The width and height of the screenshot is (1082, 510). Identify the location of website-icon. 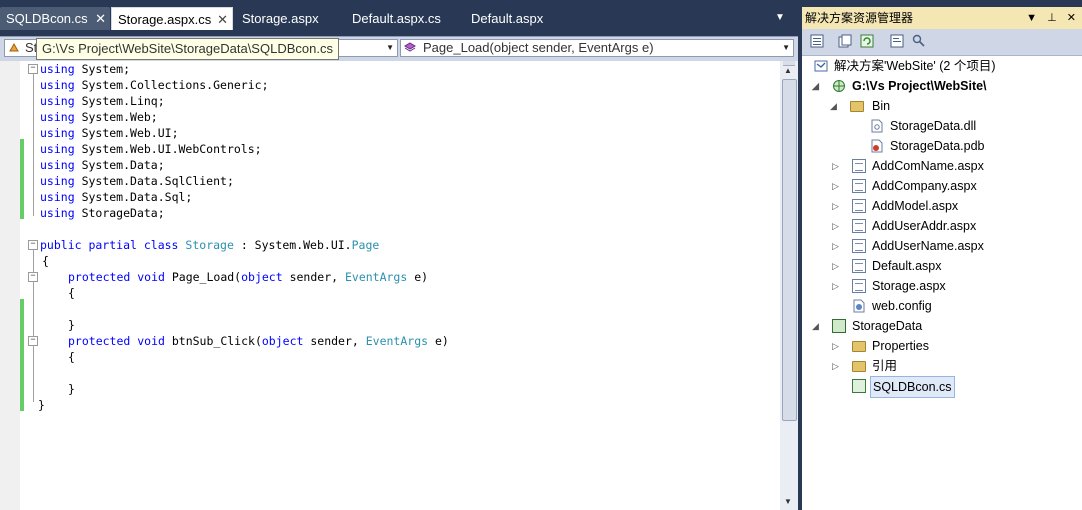
(839, 86).